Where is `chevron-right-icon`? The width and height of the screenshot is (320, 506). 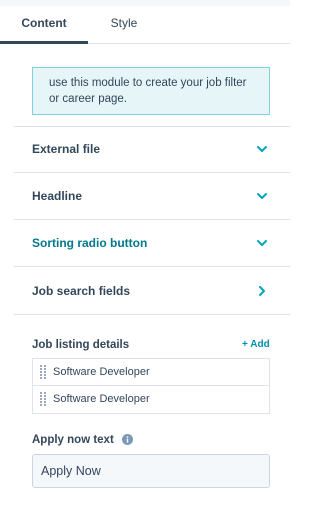
chevron-right-icon is located at coordinates (262, 291).